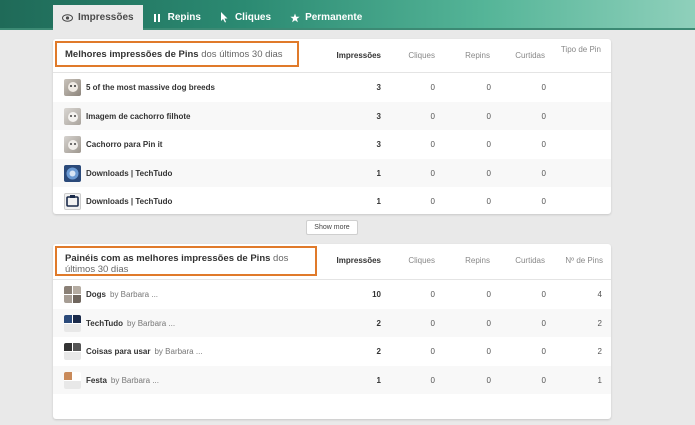  I want to click on table-row: Imagem de cachorro filhote 3 0 0 0, so click(332, 115).